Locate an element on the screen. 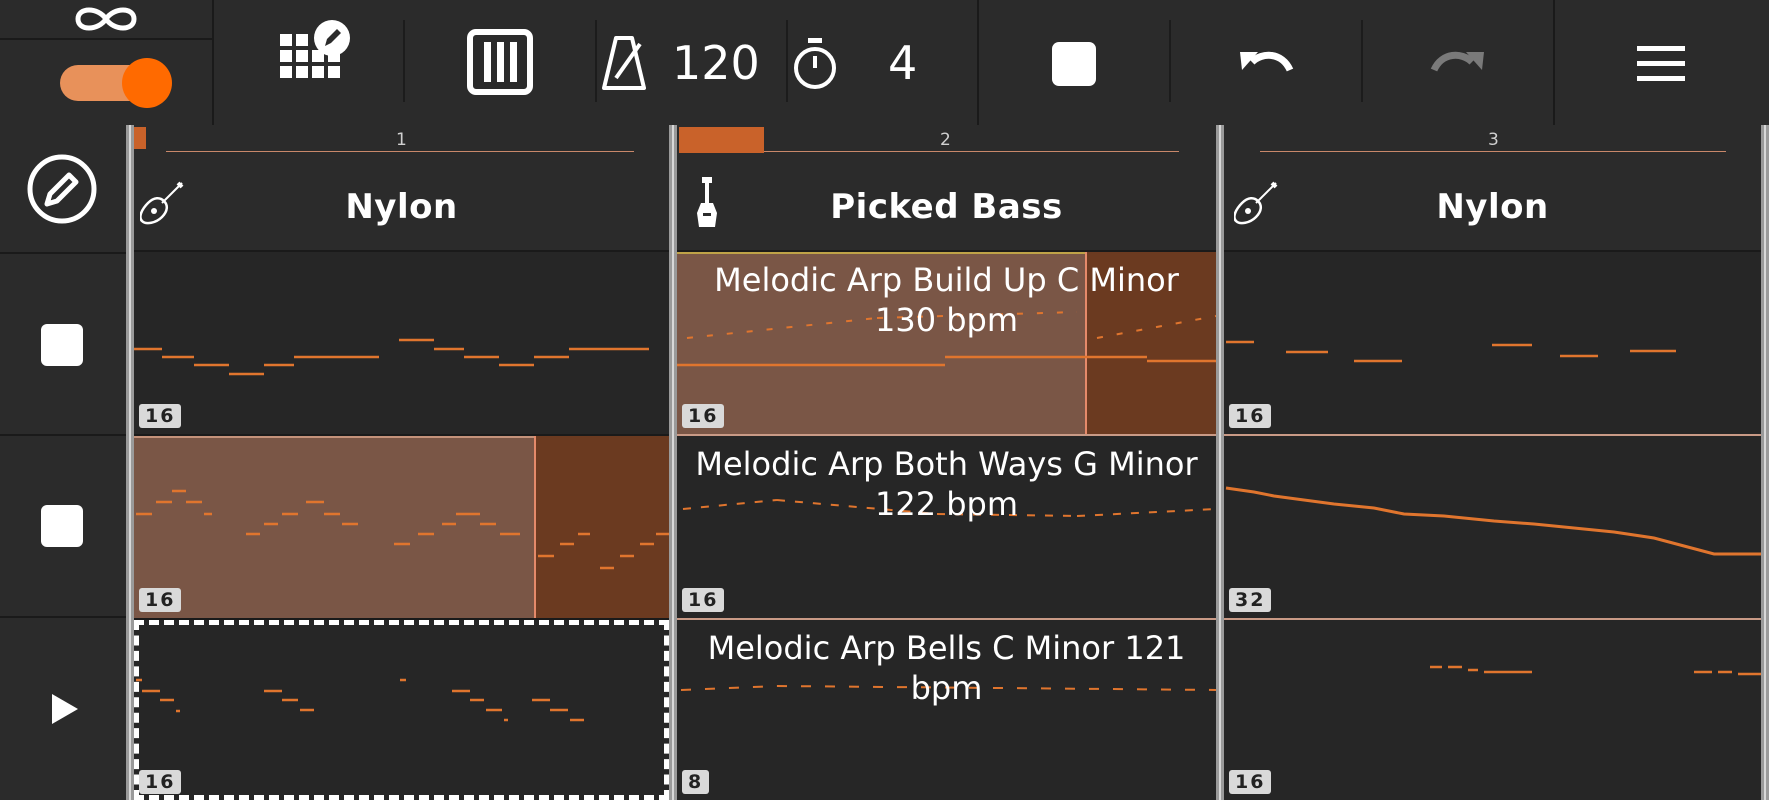 The height and width of the screenshot is (800, 1769). clip-1-2: 16 is located at coordinates (401, 527).